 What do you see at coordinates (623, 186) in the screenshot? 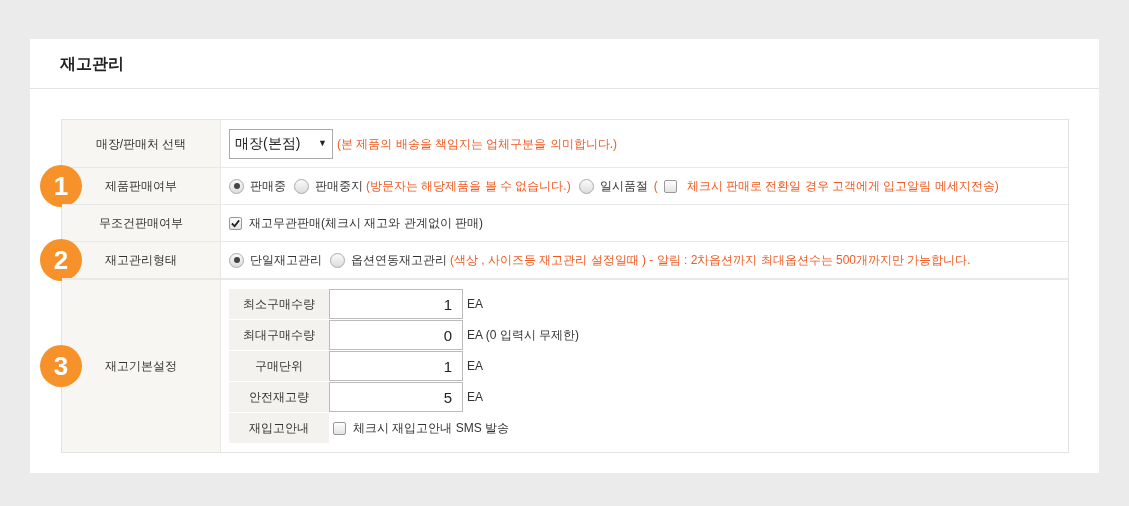
I see `radio-label: 일시품절` at bounding box center [623, 186].